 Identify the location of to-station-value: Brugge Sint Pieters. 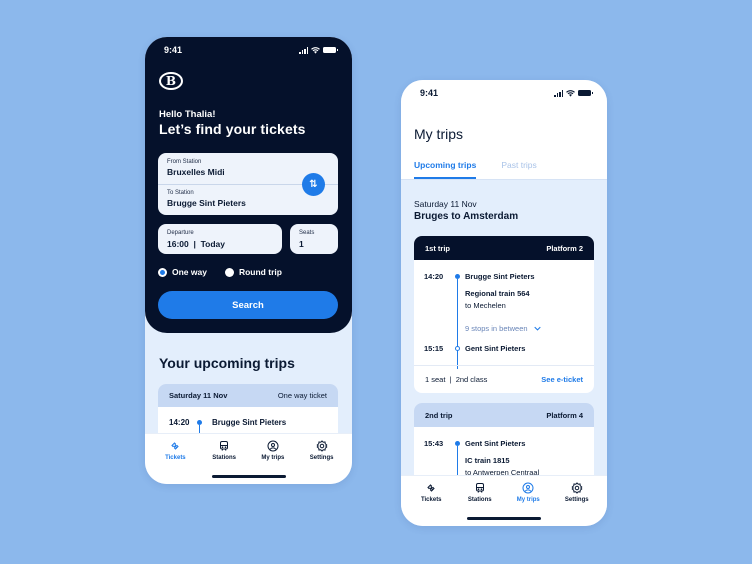
(206, 203).